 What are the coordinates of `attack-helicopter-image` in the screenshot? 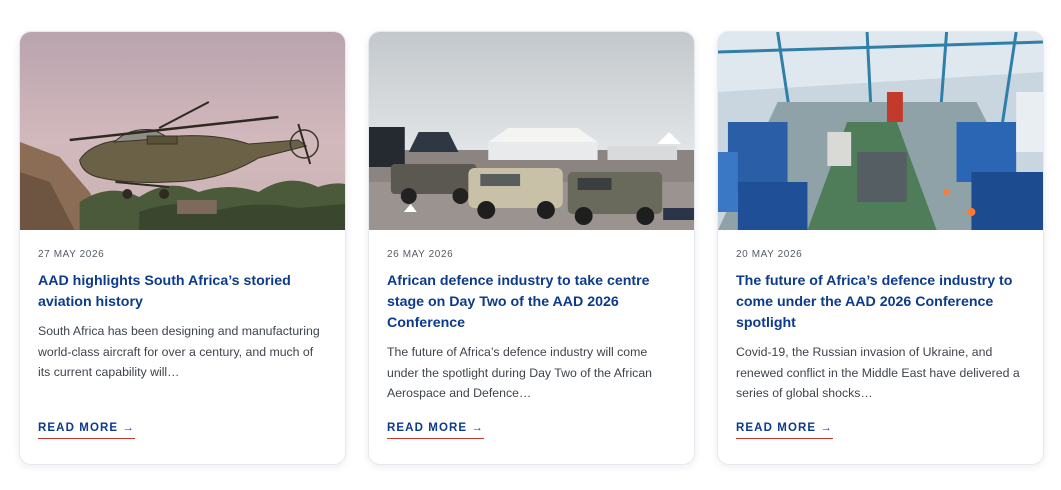 It's located at (182, 131).